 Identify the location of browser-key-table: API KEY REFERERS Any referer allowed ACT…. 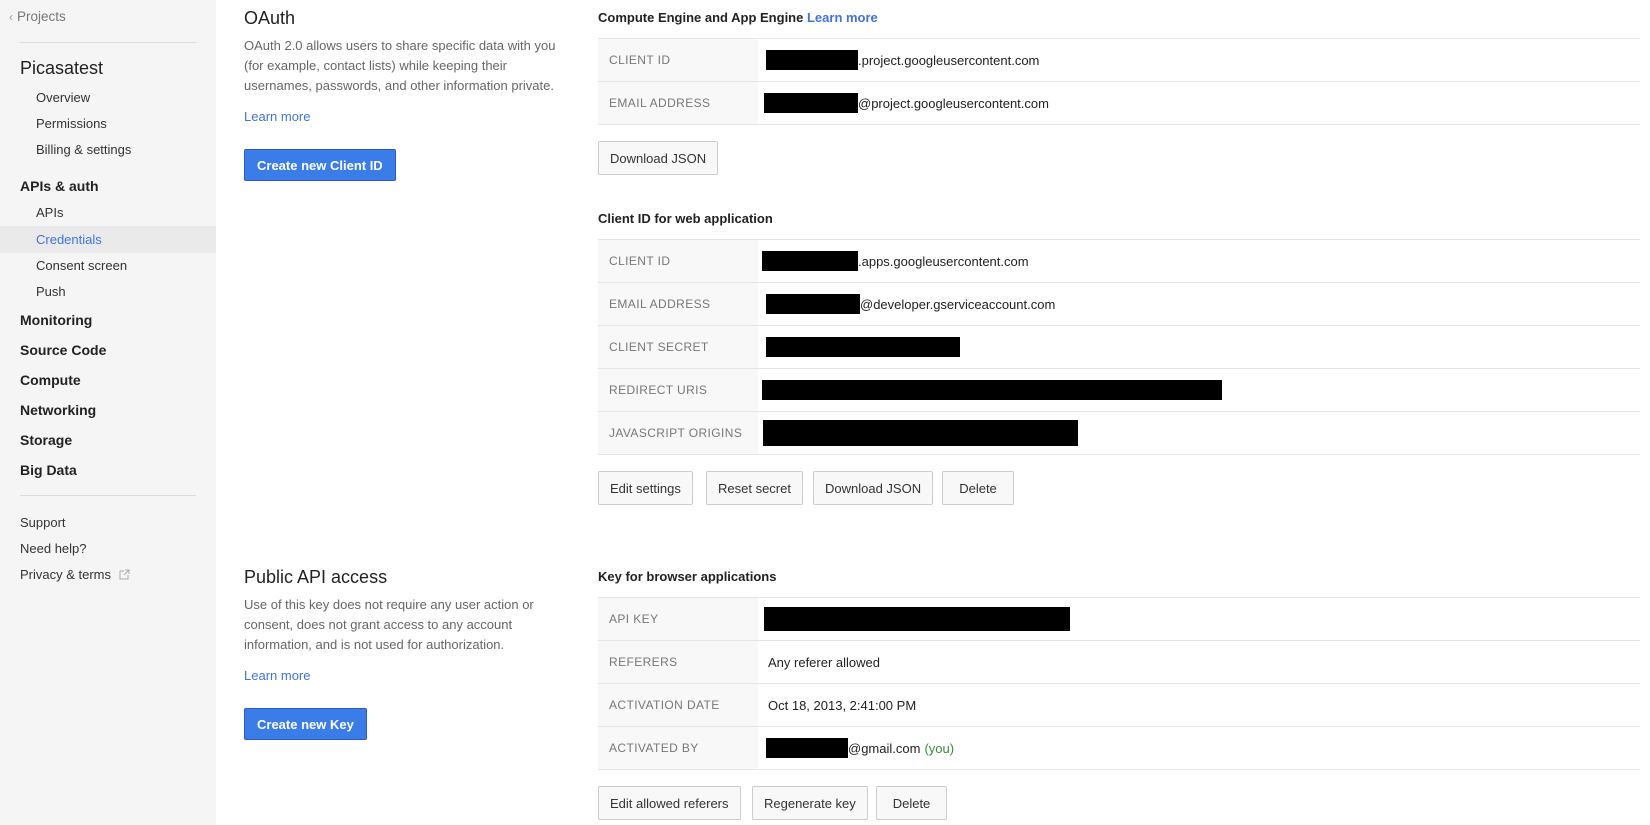
(1119, 683).